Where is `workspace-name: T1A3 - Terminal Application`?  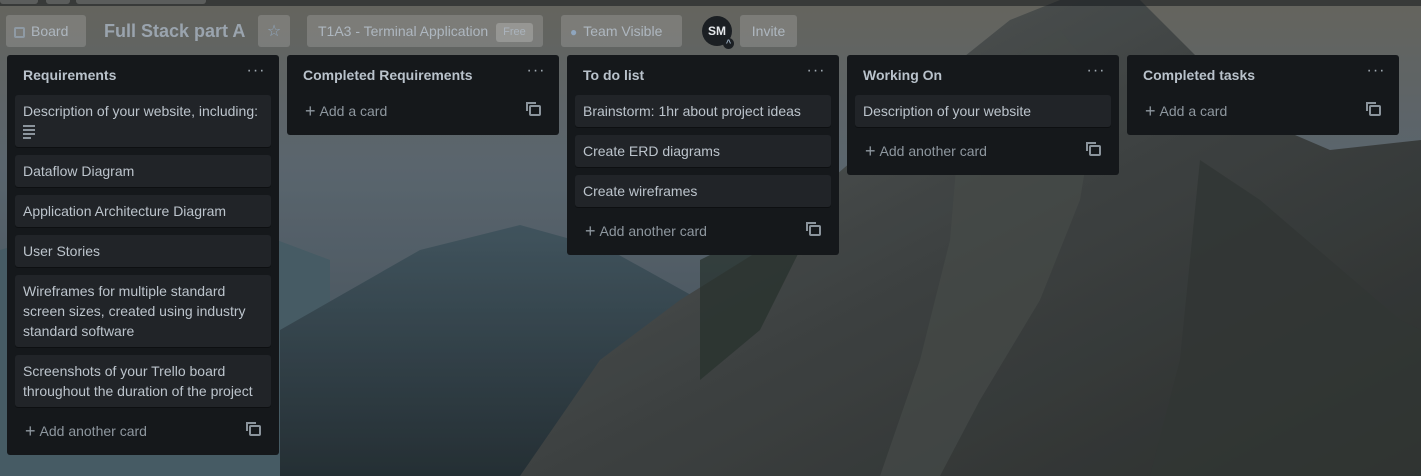
workspace-name: T1A3 - Terminal Application is located at coordinates (403, 31).